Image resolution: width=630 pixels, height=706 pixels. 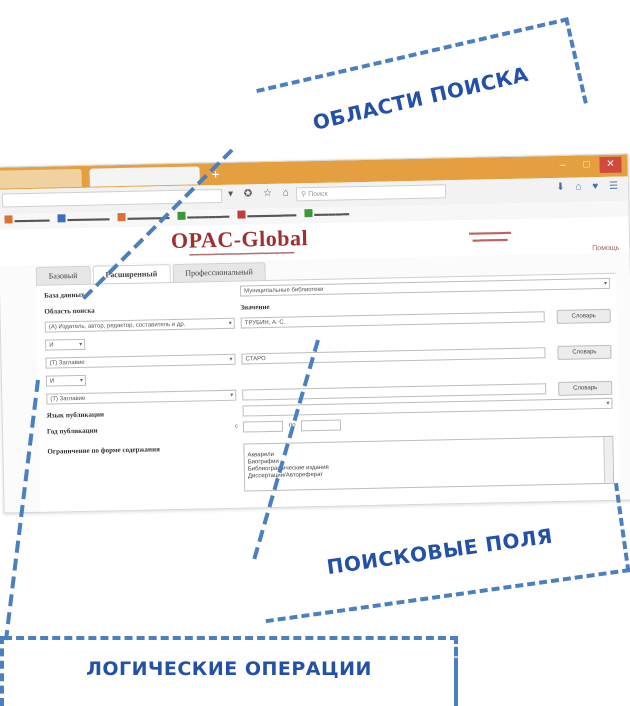 What do you see at coordinates (4, 671) in the screenshot?
I see `callout-logic-left-border` at bounding box center [4, 671].